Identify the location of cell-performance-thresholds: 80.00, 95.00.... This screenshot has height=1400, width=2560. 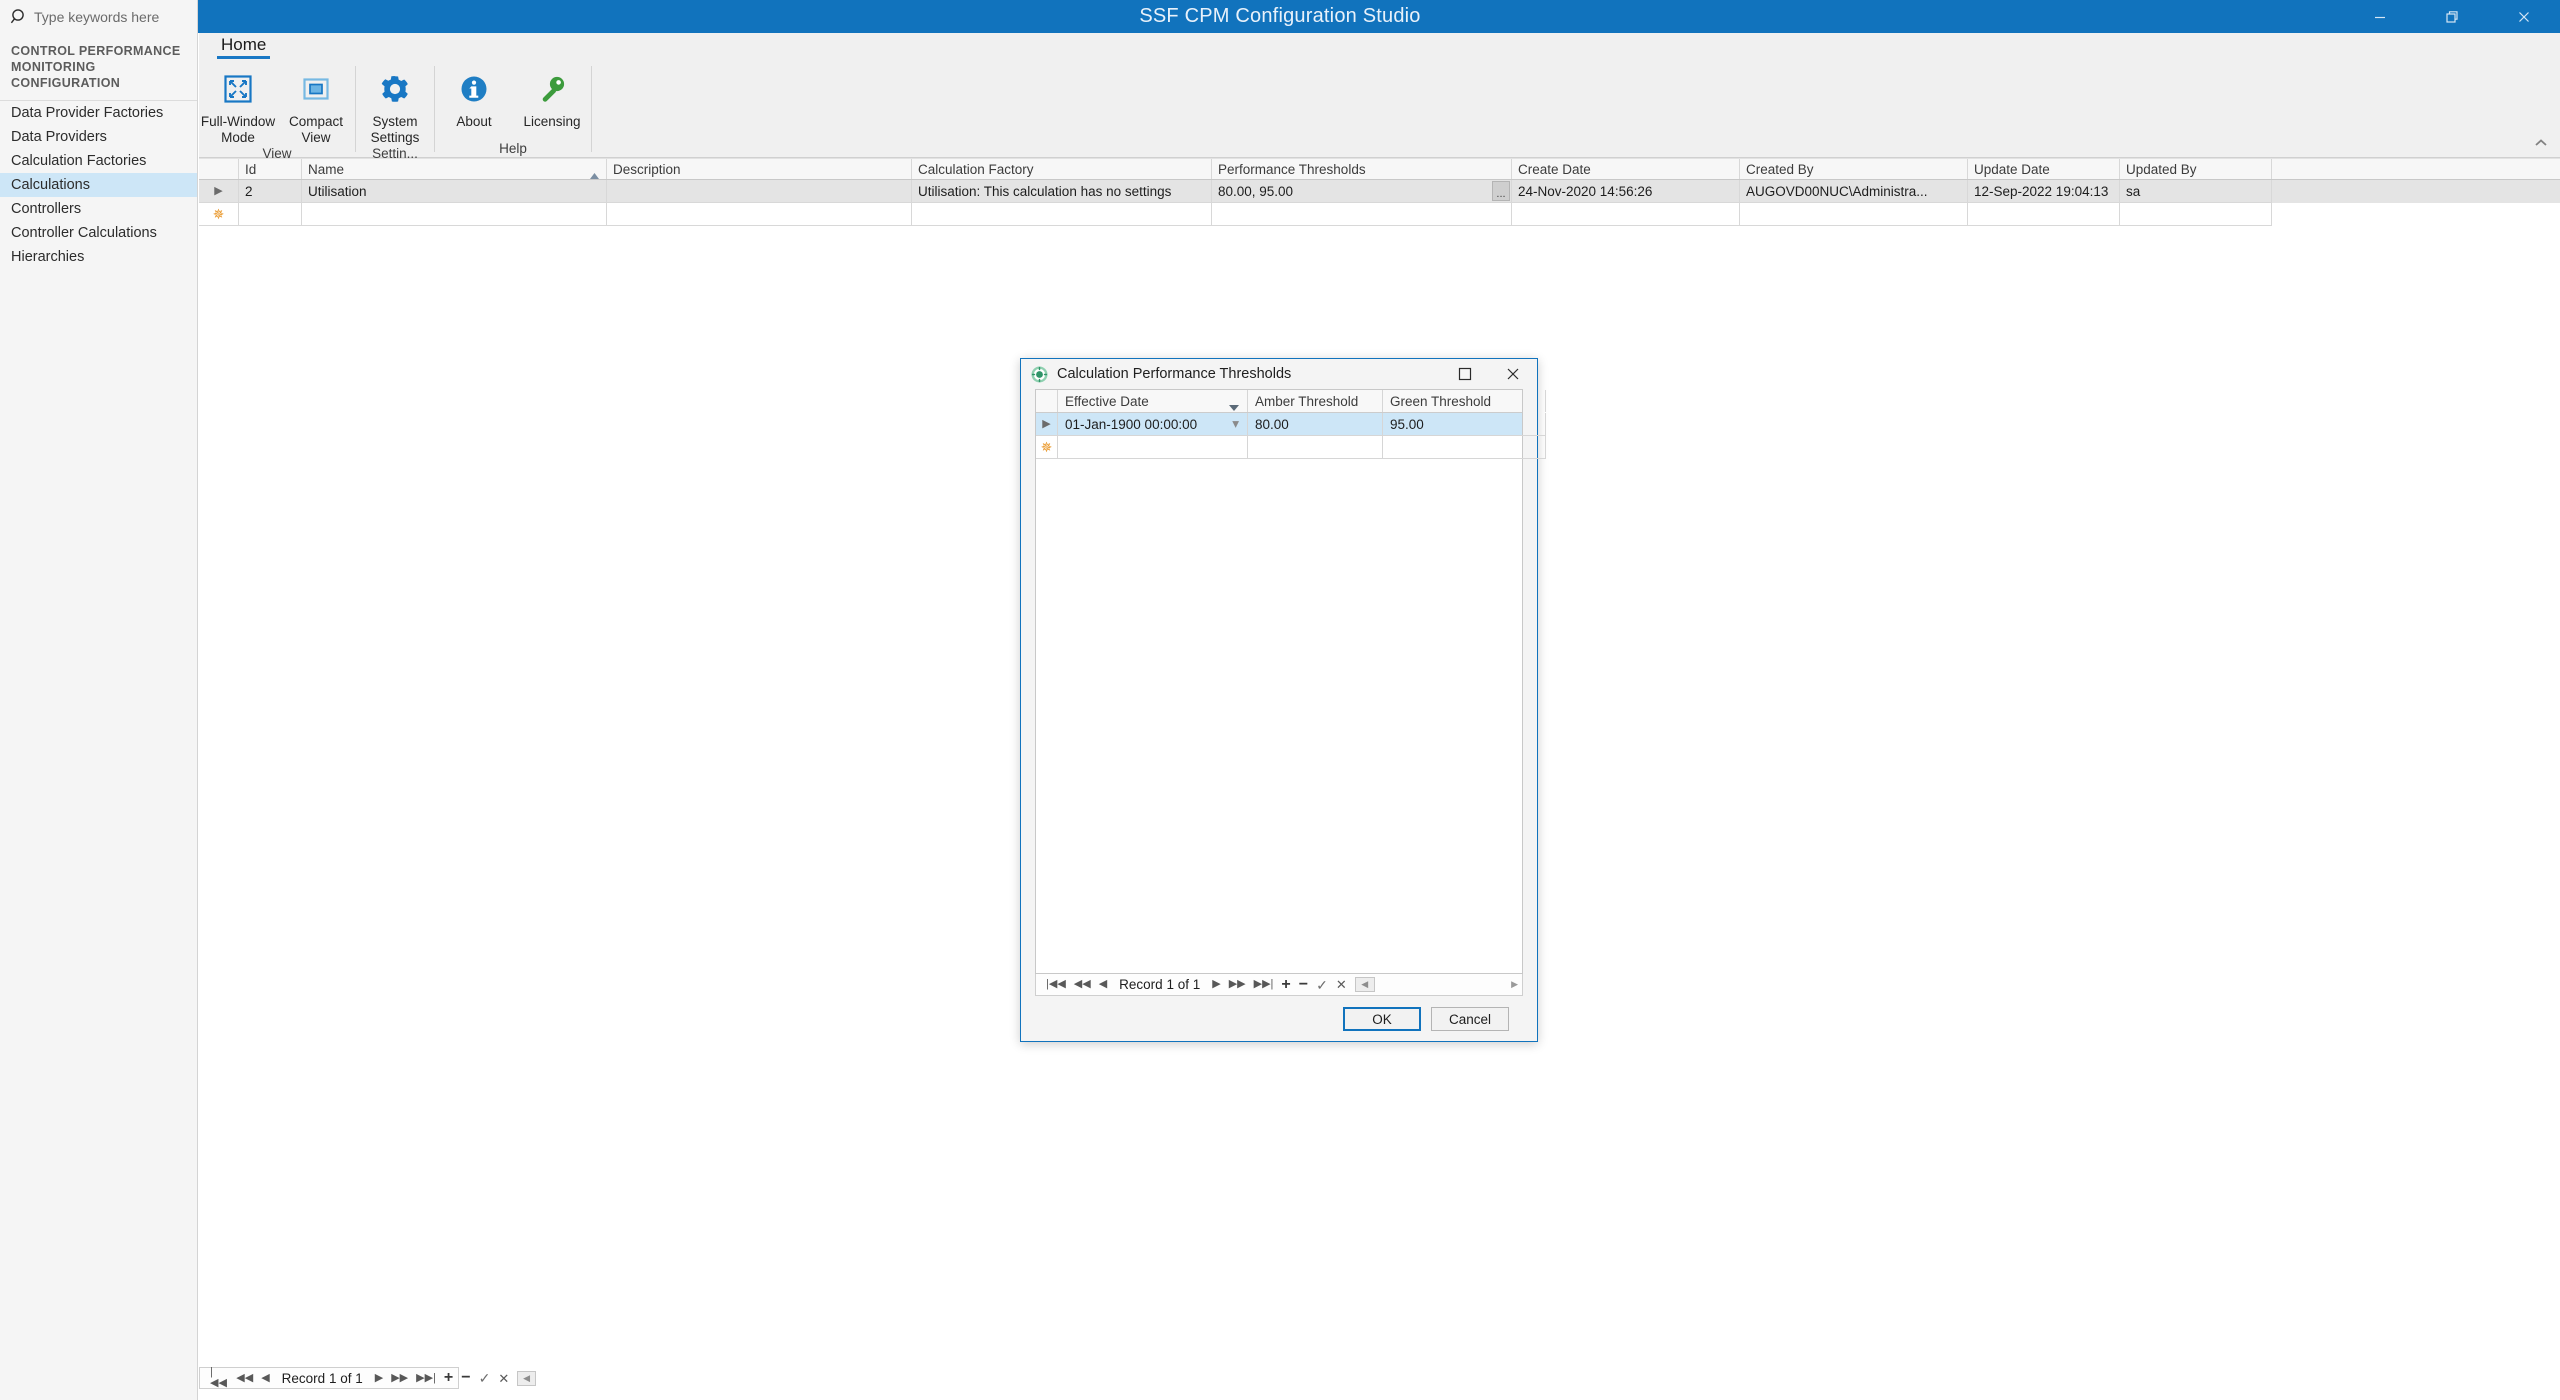
(1362, 191).